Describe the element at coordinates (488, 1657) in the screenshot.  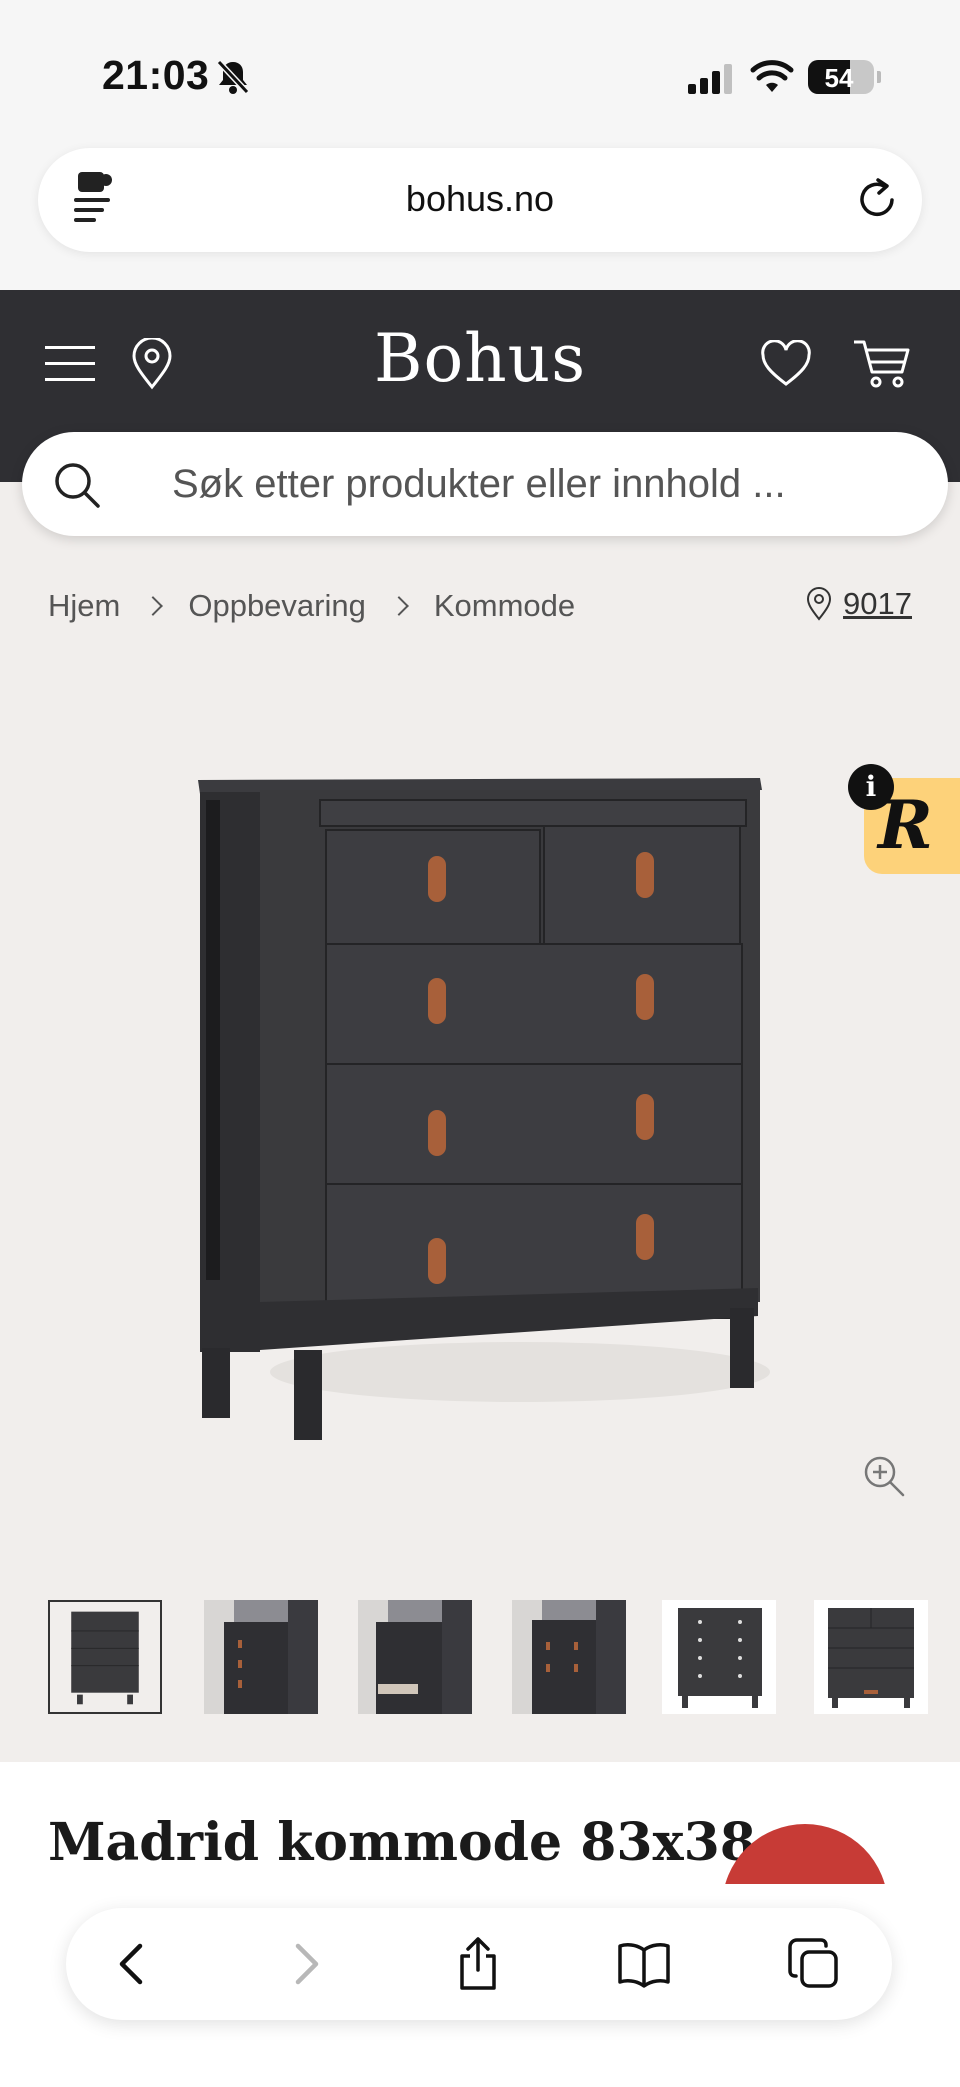
I see `thumbnail-strip` at that location.